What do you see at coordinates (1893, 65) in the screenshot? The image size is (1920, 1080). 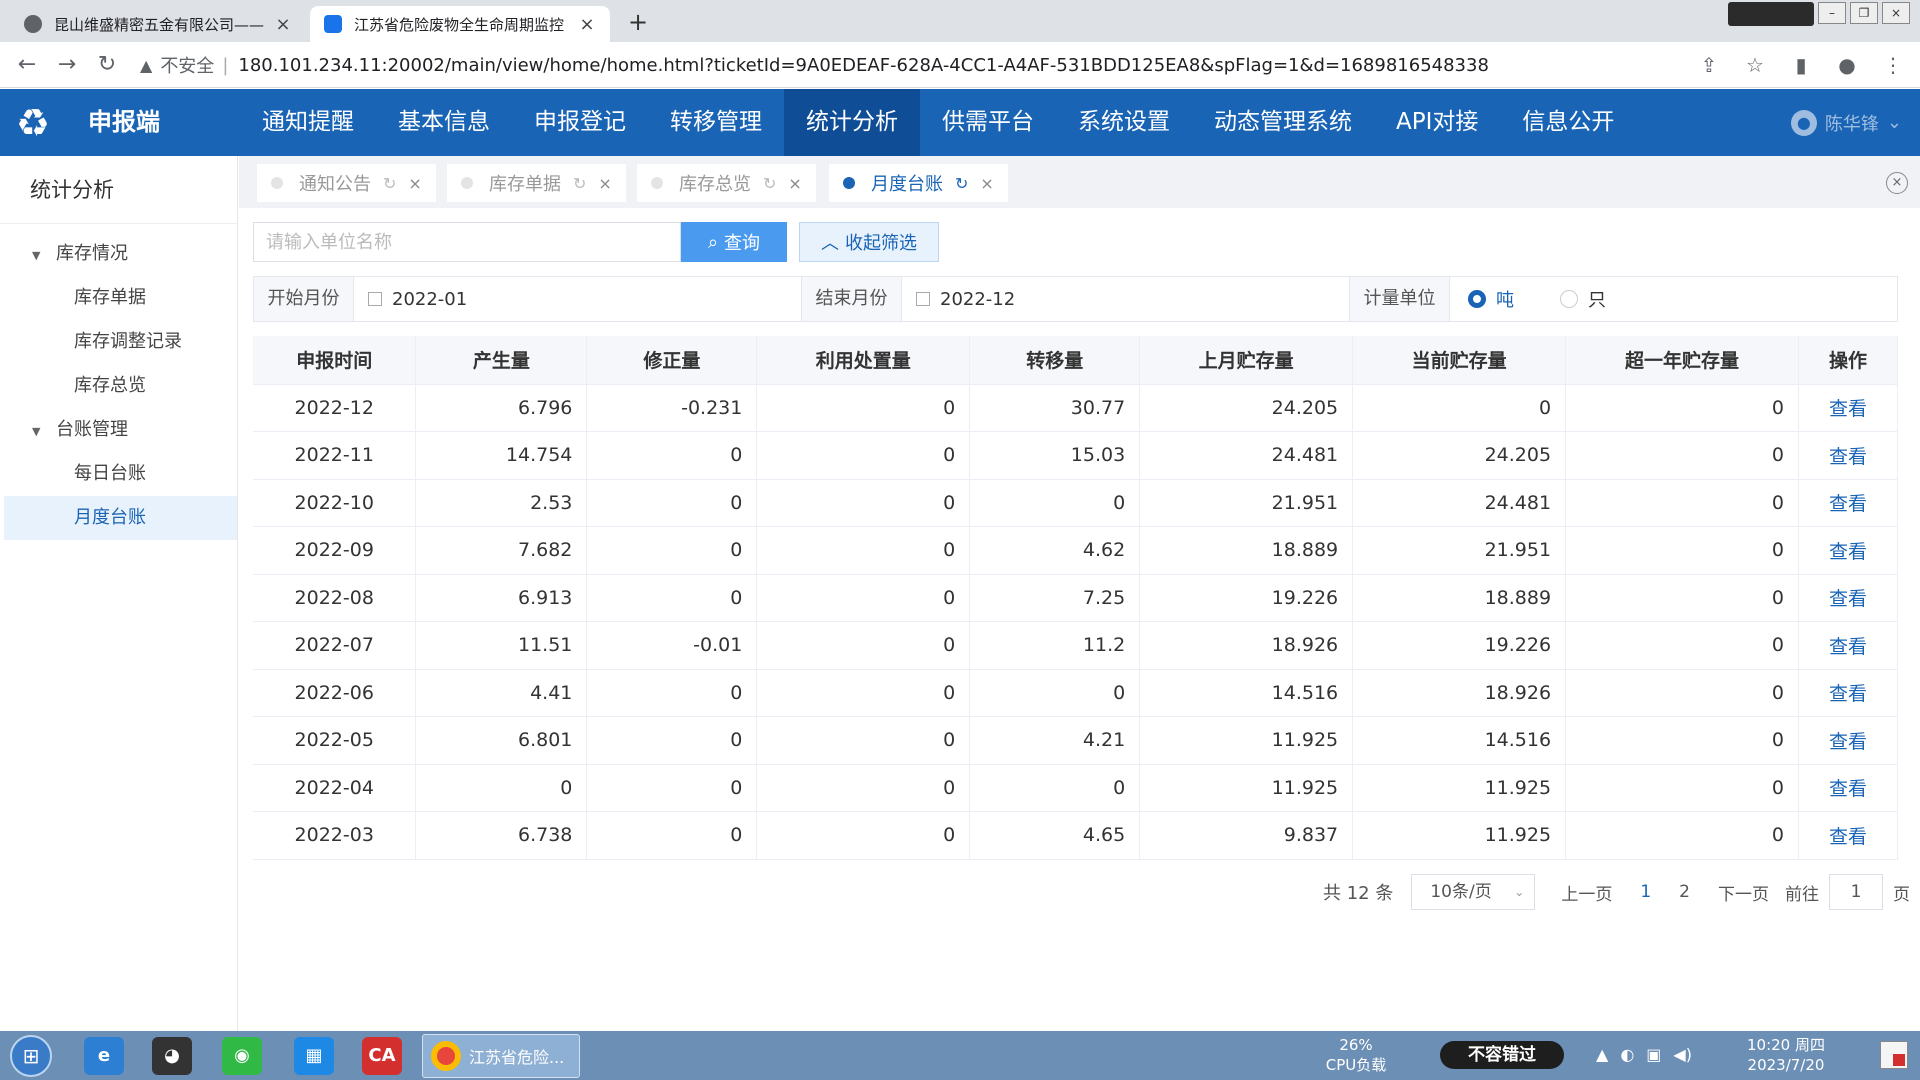 I see `menu-kebab-icon: ⋮` at bounding box center [1893, 65].